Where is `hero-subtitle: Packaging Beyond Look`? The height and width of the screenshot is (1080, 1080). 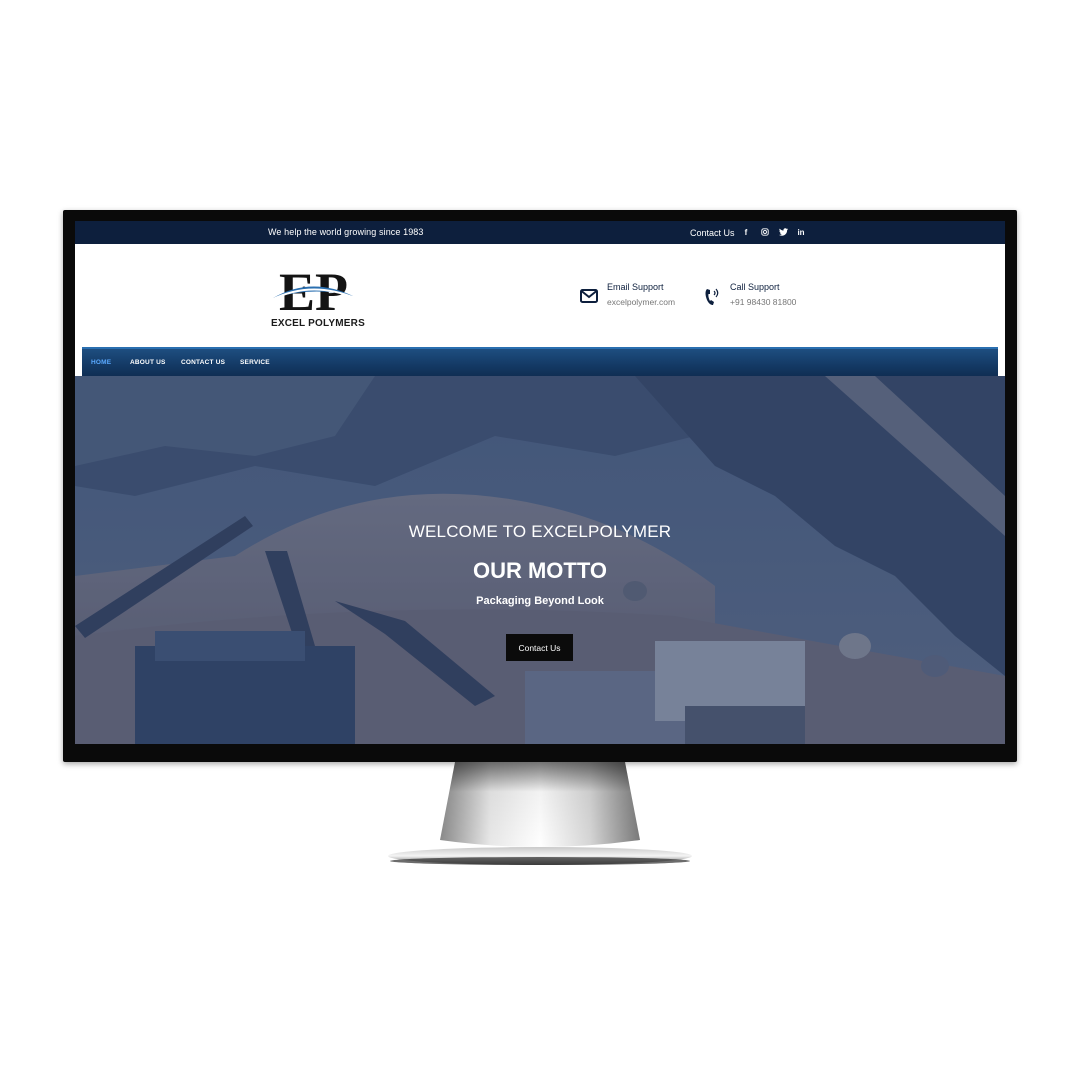 hero-subtitle: Packaging Beyond Look is located at coordinates (540, 601).